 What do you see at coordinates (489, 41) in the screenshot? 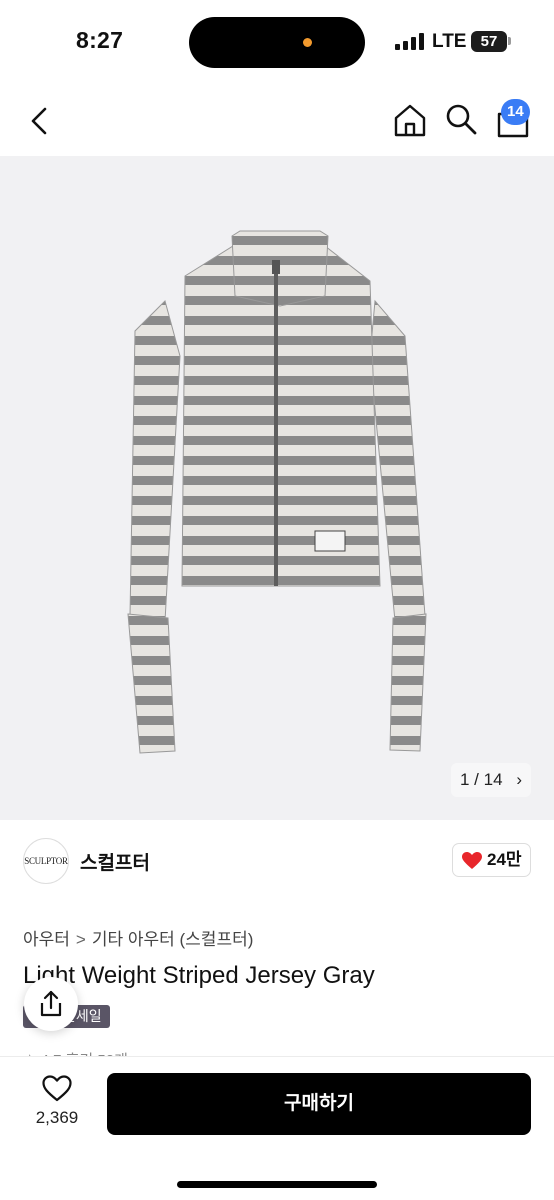
I see `battery-icon: 57` at bounding box center [489, 41].